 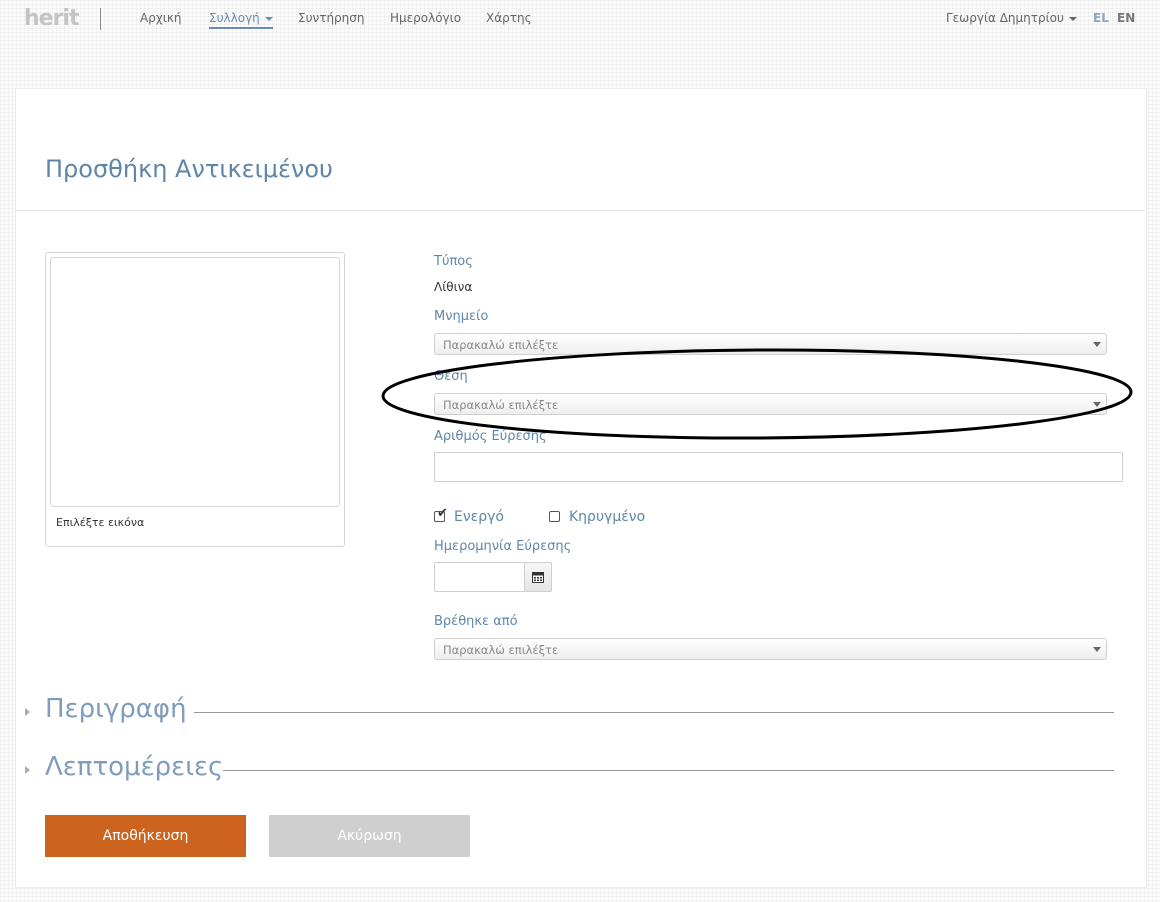 What do you see at coordinates (501, 345) in the screenshot?
I see `monument-placeholder: Παρακαλώ επιλέξτε` at bounding box center [501, 345].